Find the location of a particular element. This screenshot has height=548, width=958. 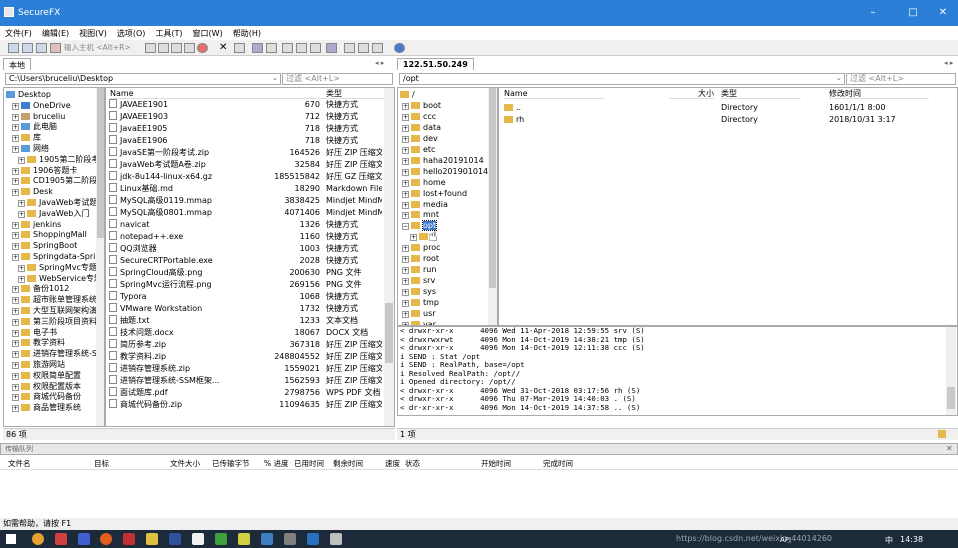

remote-tree-item: + hello201901014 is located at coordinates (445, 171).